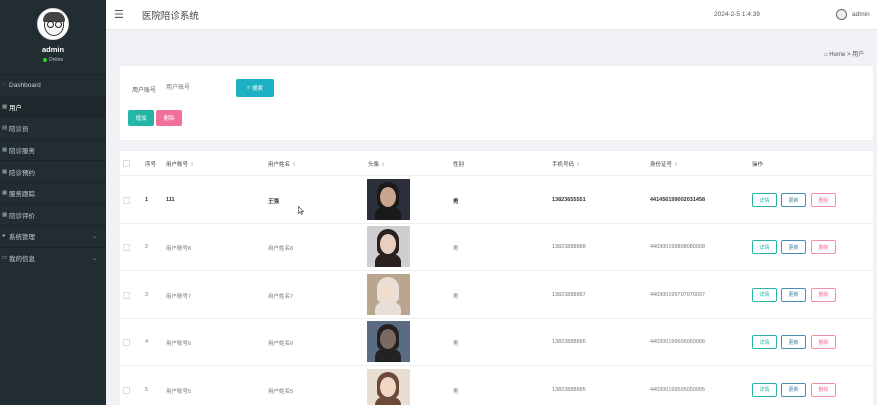 The height and width of the screenshot is (405, 877). I want to click on column-header: 操作, so click(757, 164).